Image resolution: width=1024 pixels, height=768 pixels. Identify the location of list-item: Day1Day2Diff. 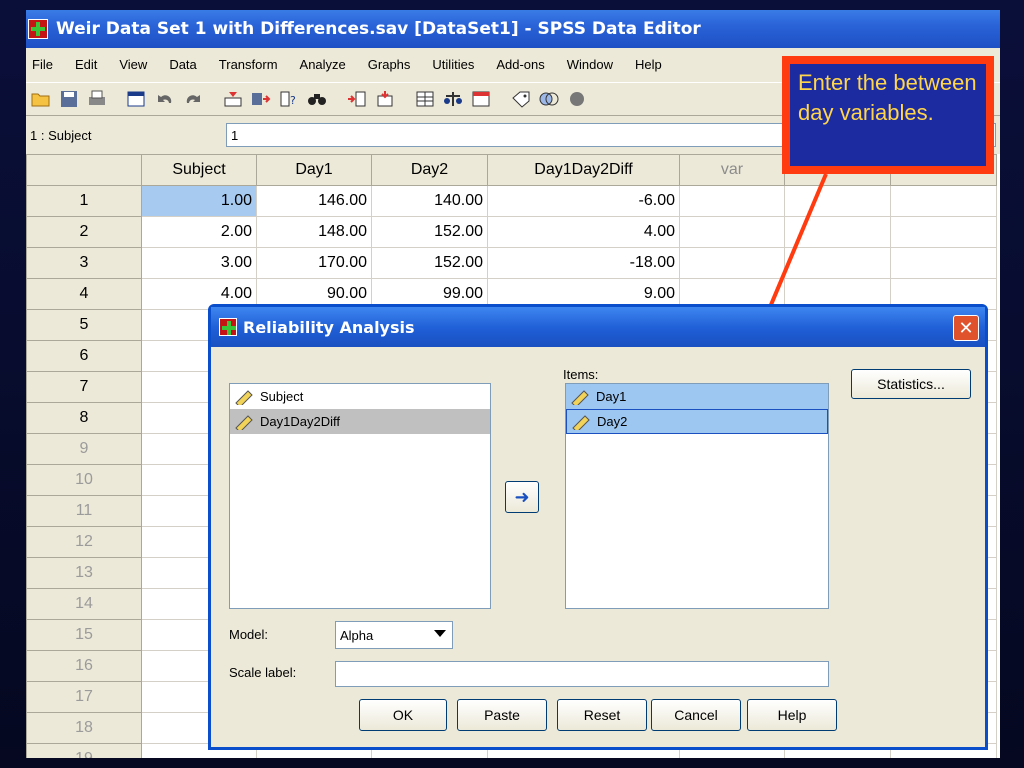
(360, 421).